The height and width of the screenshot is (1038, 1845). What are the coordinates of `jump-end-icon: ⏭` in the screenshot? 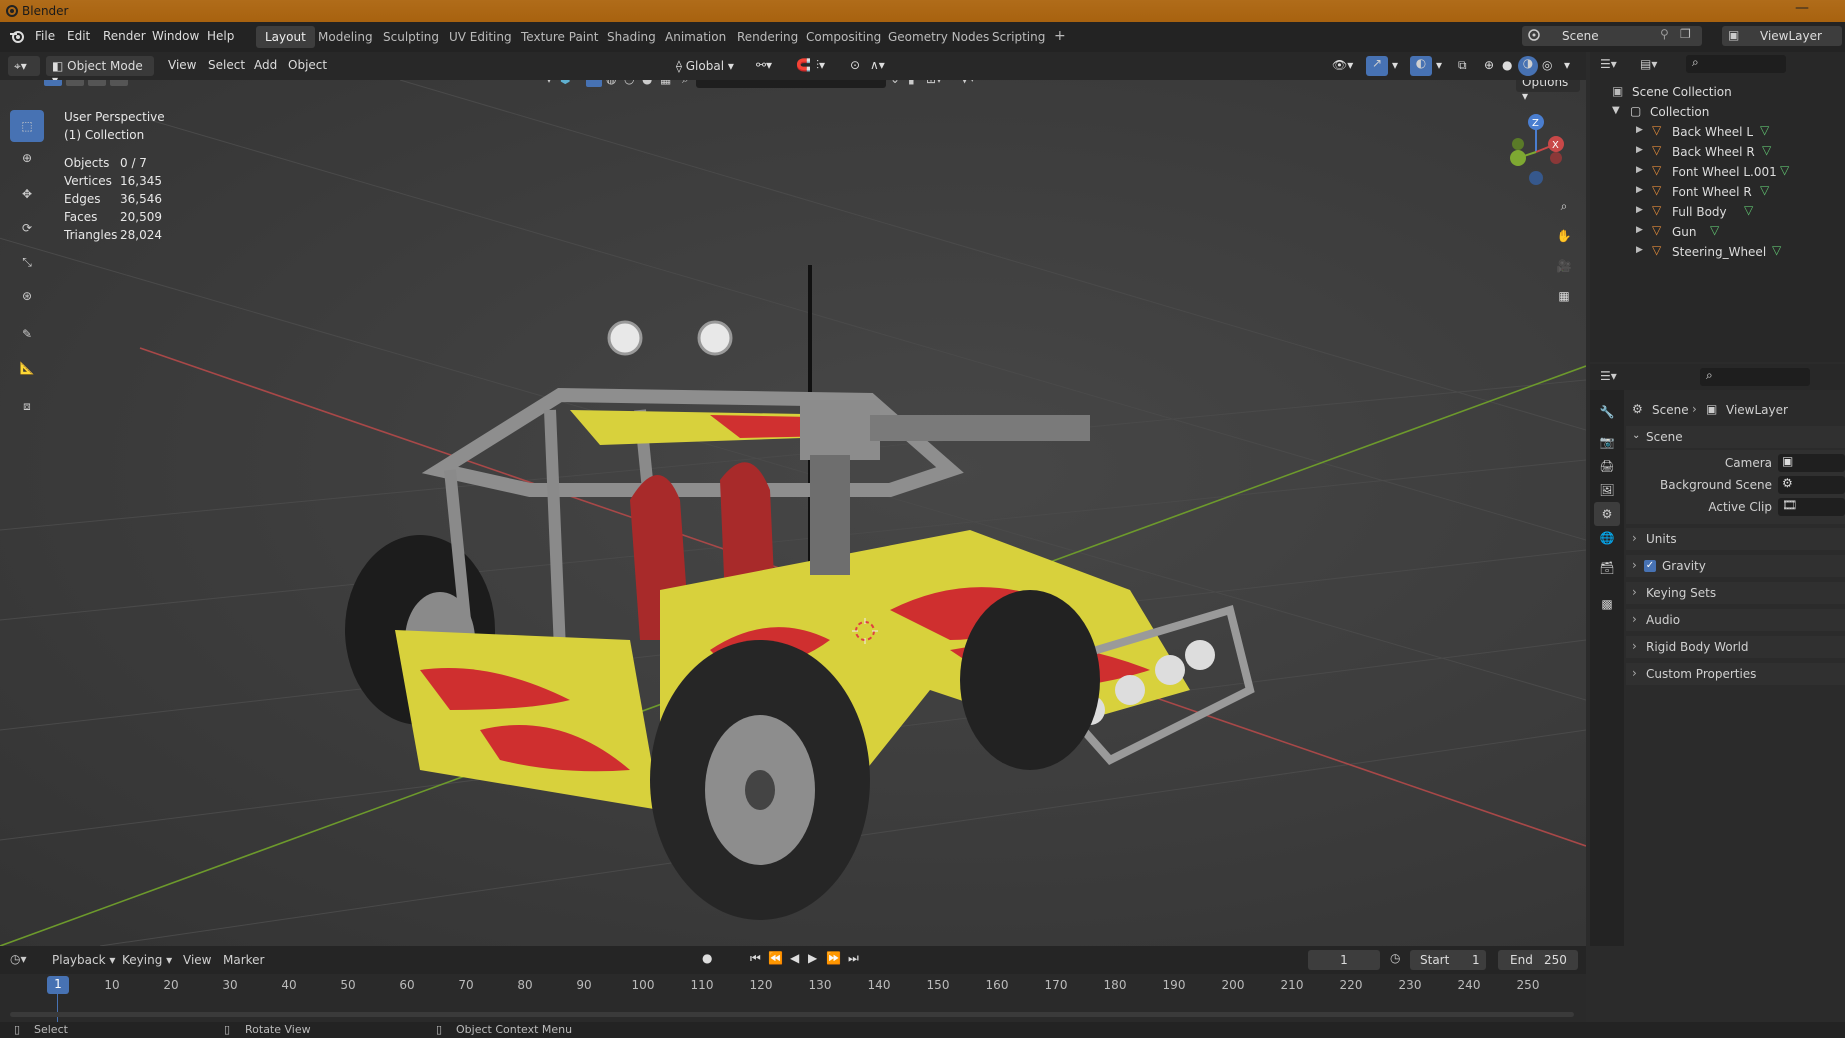 It's located at (853, 958).